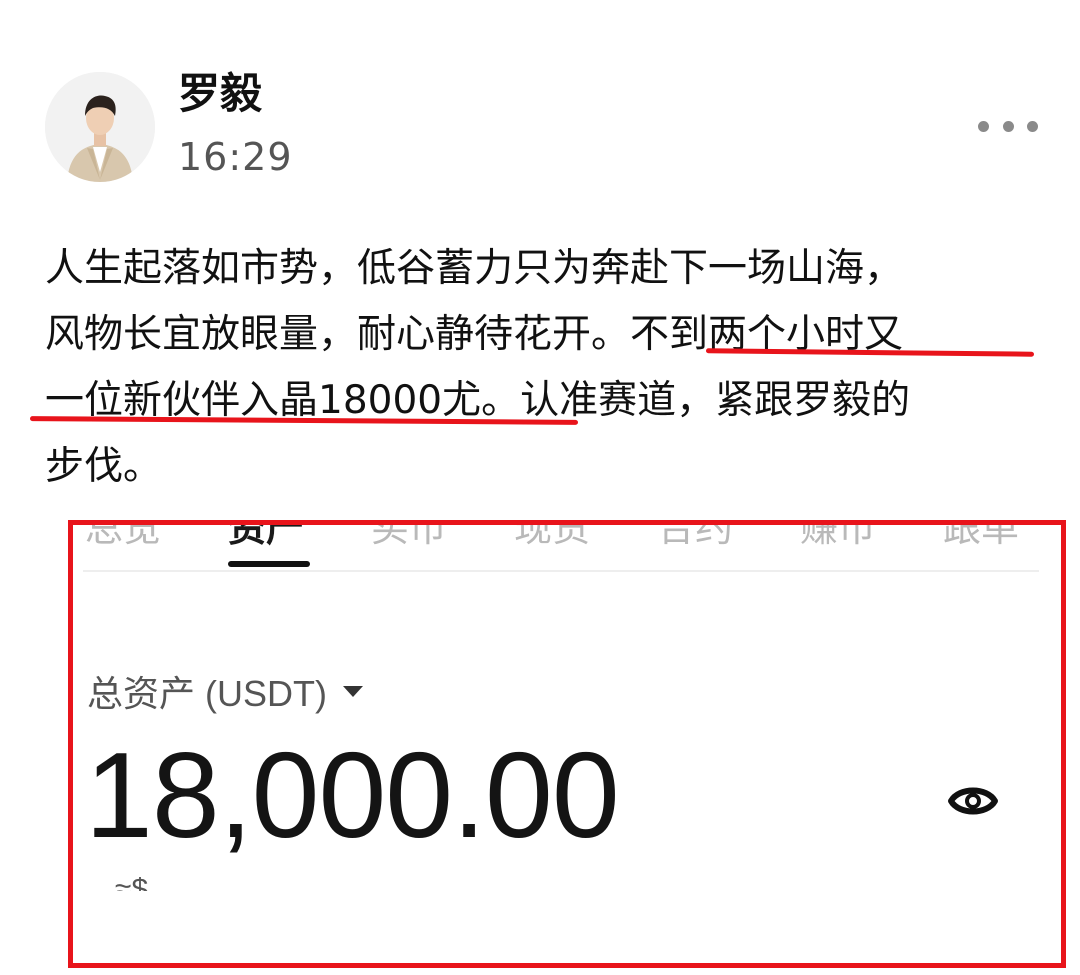 This screenshot has width=1080, height=975. Describe the element at coordinates (235, 157) in the screenshot. I see `post-timestamp: 16:29` at that location.